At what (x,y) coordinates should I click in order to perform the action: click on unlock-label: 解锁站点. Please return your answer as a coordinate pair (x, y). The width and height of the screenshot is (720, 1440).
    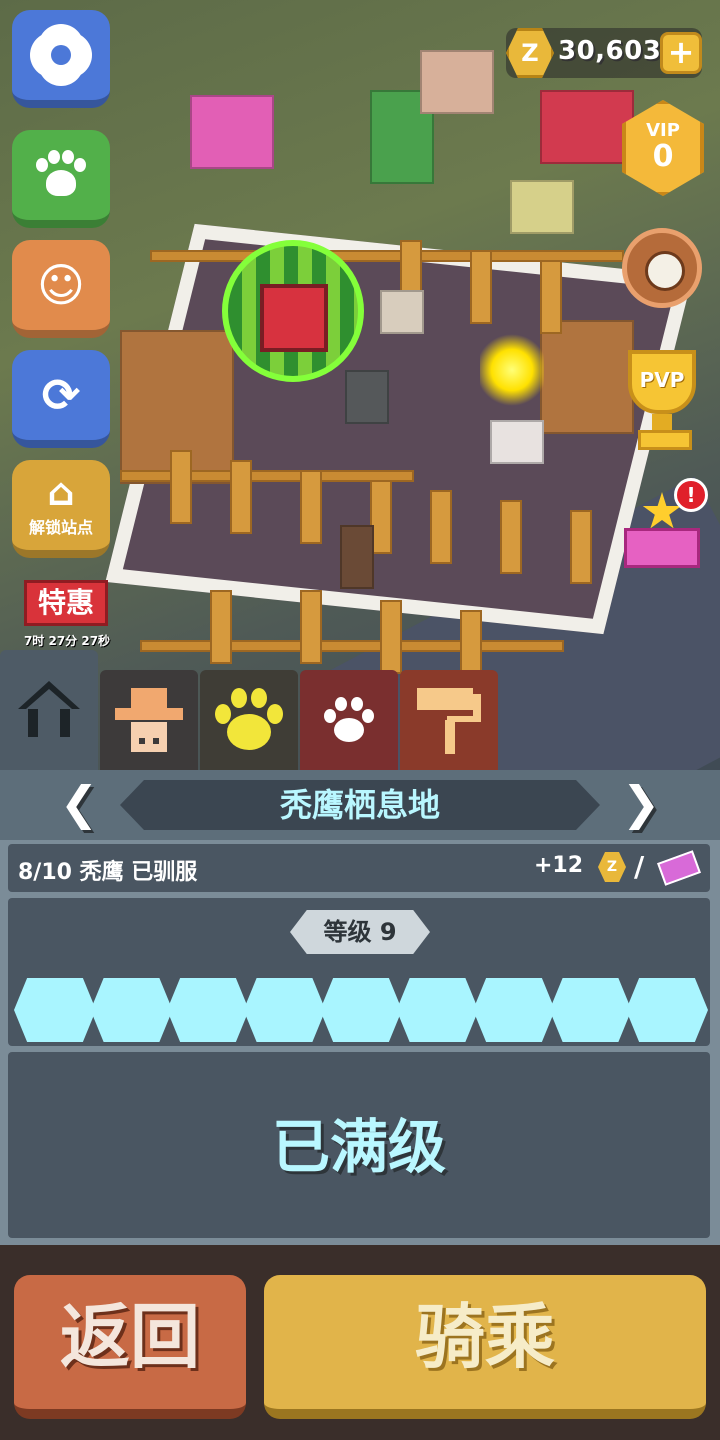
    Looking at the image, I should click on (60, 527).